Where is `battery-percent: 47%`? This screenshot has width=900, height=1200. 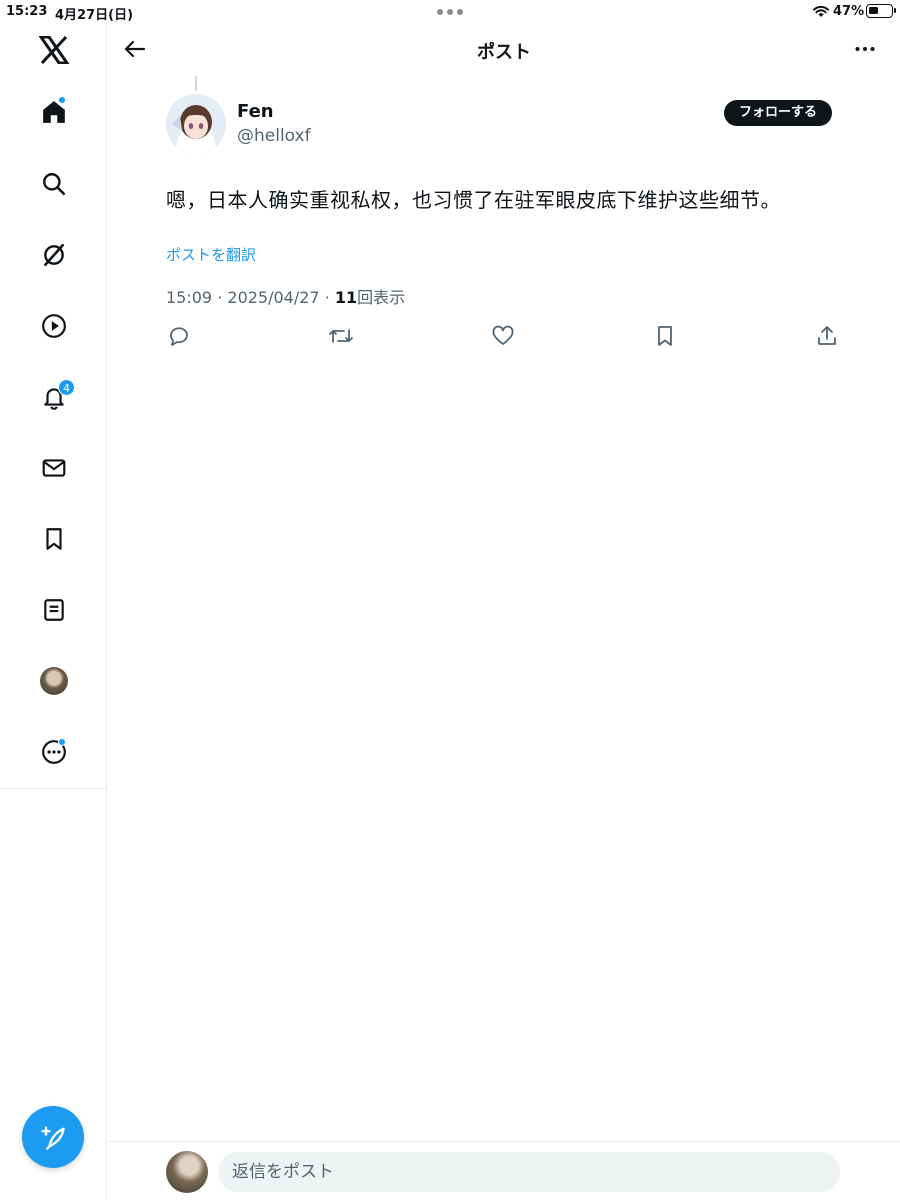 battery-percent: 47% is located at coordinates (849, 11).